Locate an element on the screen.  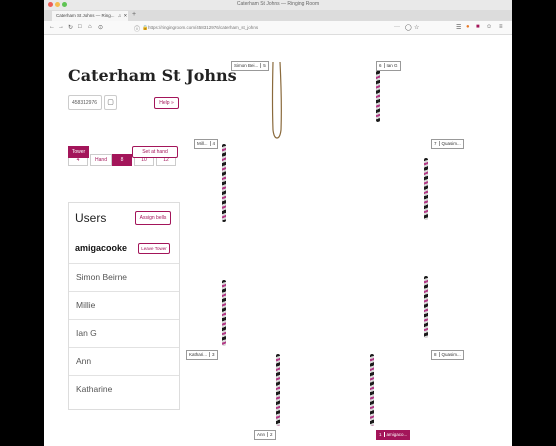
tab-bar: Caterham St Johns — Ring... ♫ ✕ + is located at coordinates (278, 15).